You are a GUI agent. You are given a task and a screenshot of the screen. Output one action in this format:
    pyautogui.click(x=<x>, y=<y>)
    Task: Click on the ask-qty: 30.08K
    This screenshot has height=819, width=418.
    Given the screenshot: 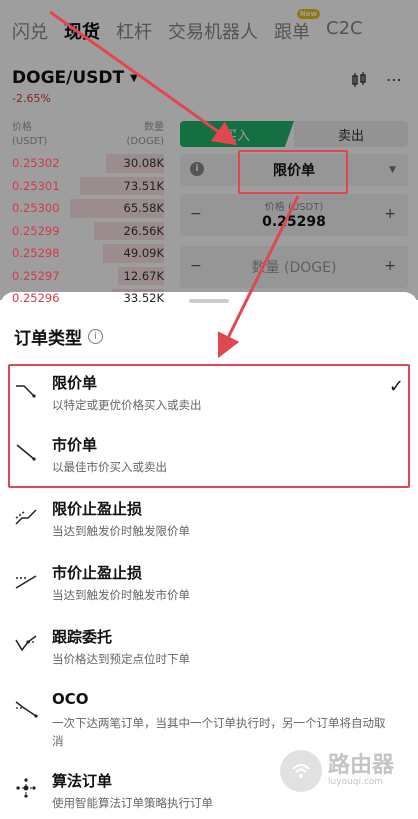 What is the action you would take?
    pyautogui.click(x=143, y=163)
    